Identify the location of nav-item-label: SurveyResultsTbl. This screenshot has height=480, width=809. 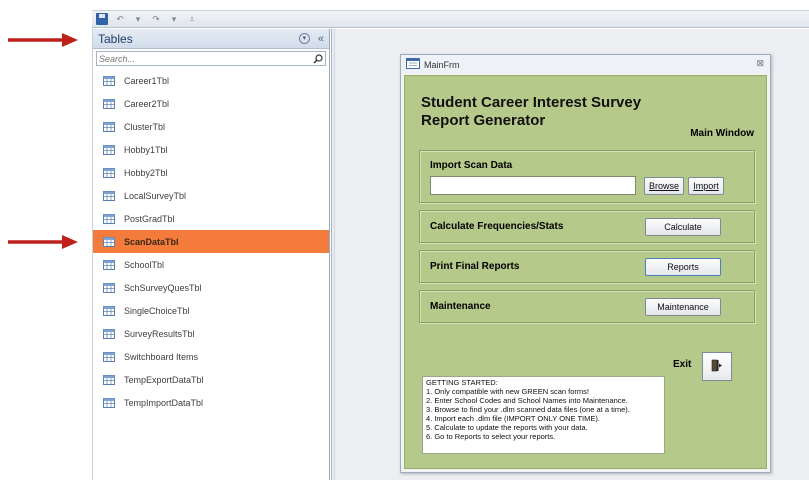
(159, 333).